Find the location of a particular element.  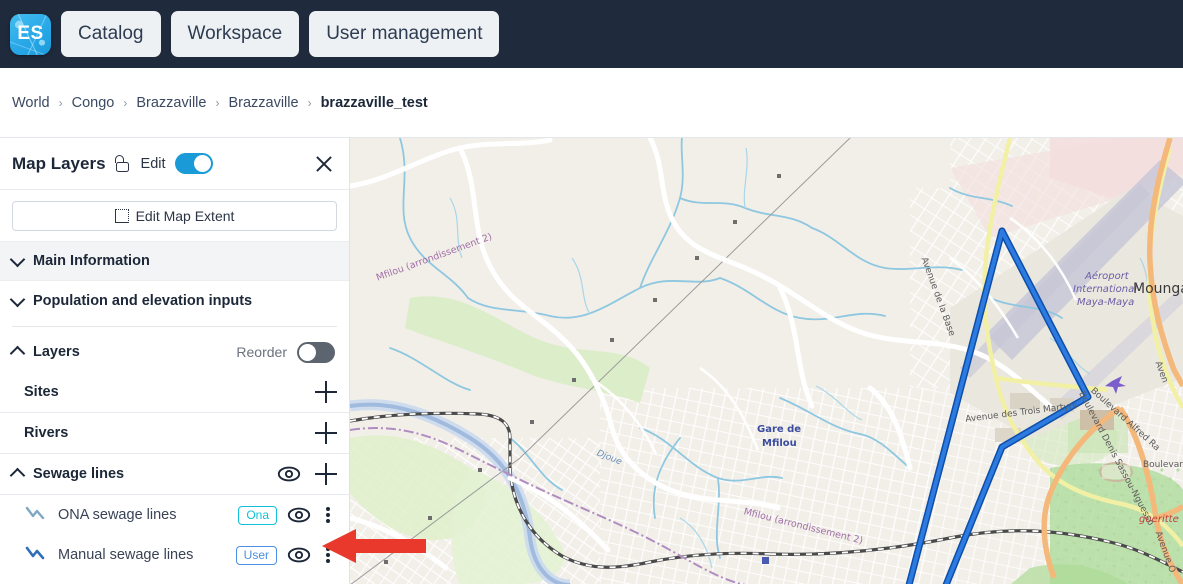

add-layer-to-rivers-button is located at coordinates (326, 433).